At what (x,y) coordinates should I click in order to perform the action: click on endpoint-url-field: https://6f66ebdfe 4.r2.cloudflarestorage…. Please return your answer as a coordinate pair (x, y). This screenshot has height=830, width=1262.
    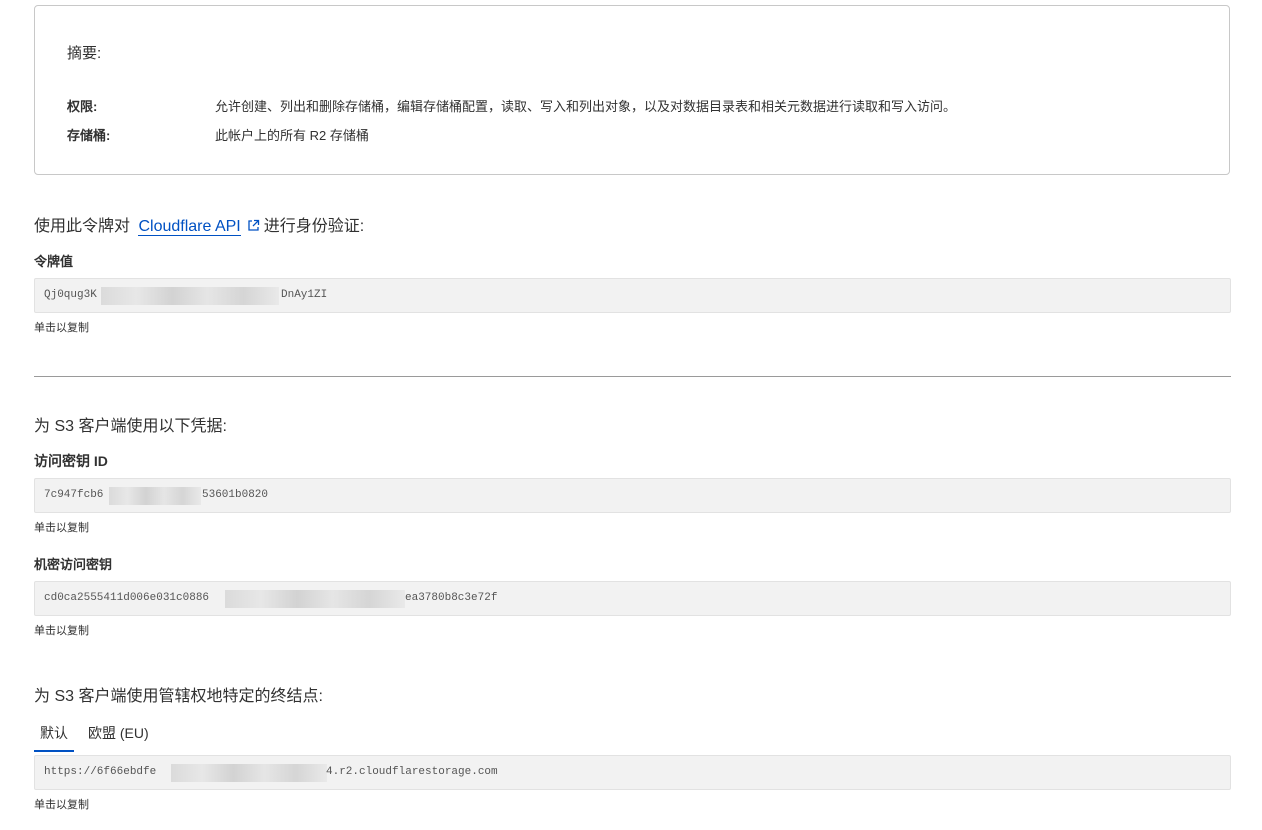
    Looking at the image, I should click on (632, 772).